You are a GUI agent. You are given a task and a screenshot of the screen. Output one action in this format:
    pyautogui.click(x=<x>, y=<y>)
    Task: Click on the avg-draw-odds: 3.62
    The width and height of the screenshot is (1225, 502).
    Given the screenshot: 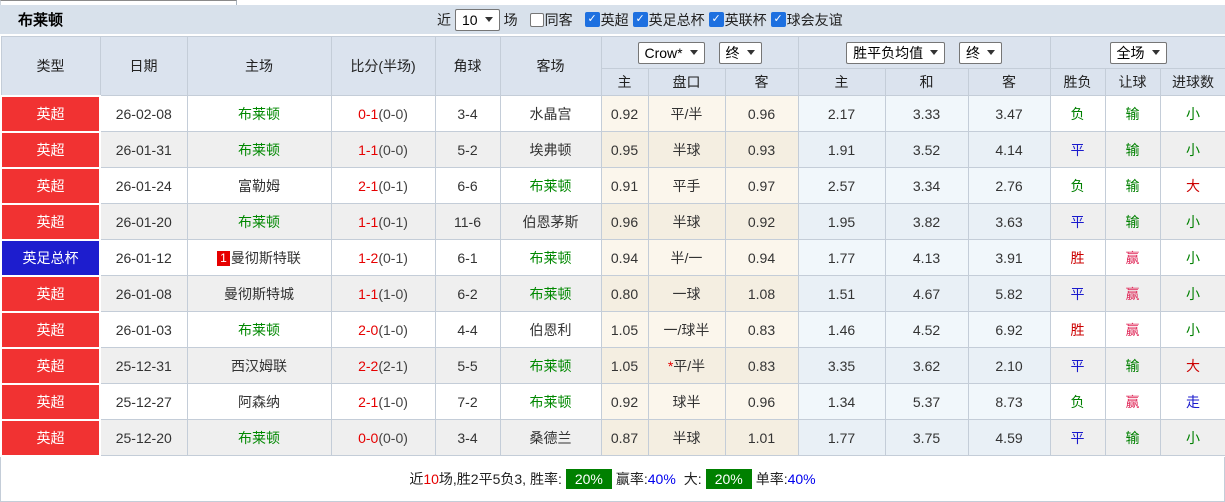 What is the action you would take?
    pyautogui.click(x=926, y=365)
    